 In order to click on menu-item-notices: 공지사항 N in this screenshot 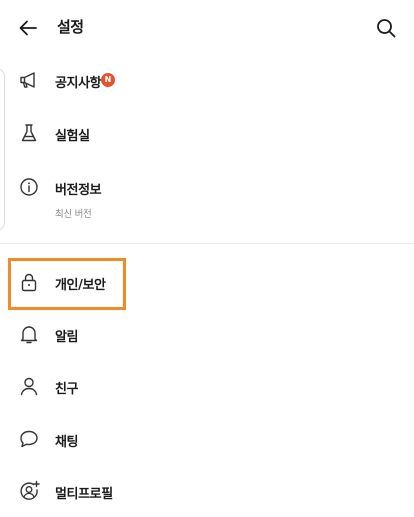, I will do `click(207, 80)`.